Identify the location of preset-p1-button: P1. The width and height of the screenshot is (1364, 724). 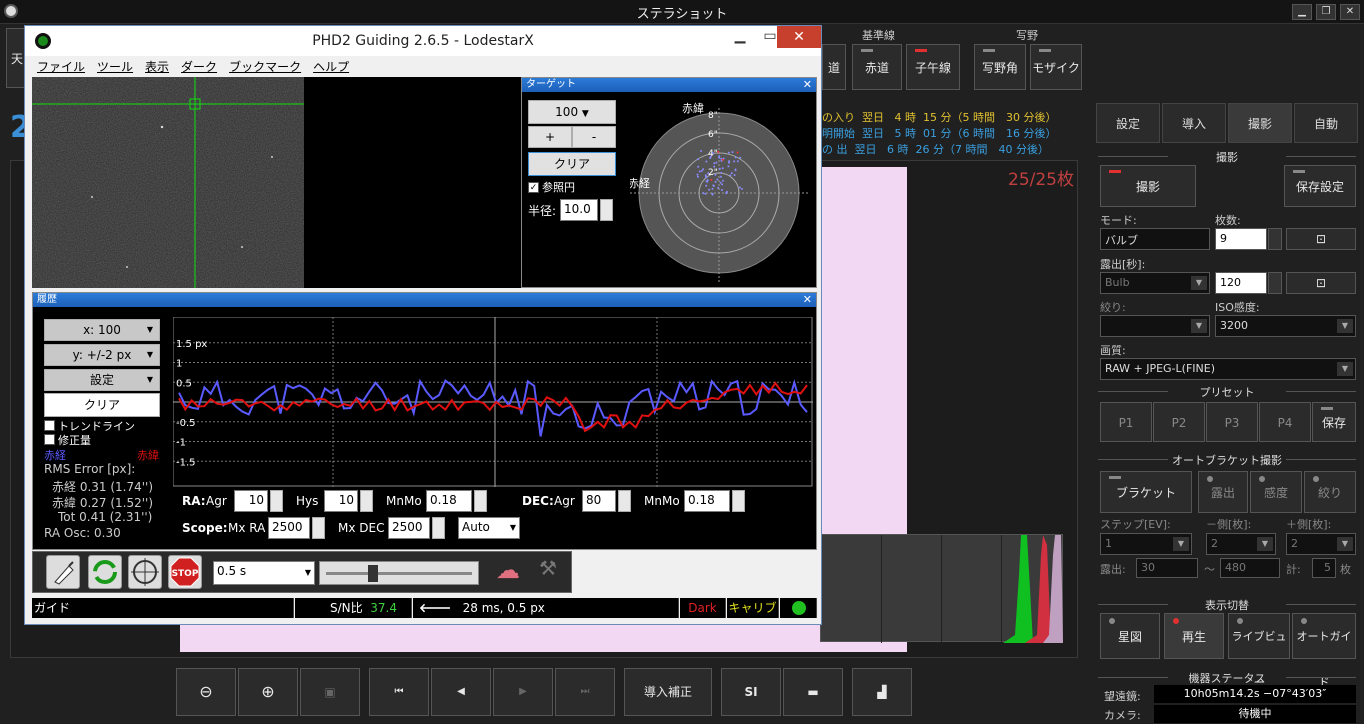
(1126, 422).